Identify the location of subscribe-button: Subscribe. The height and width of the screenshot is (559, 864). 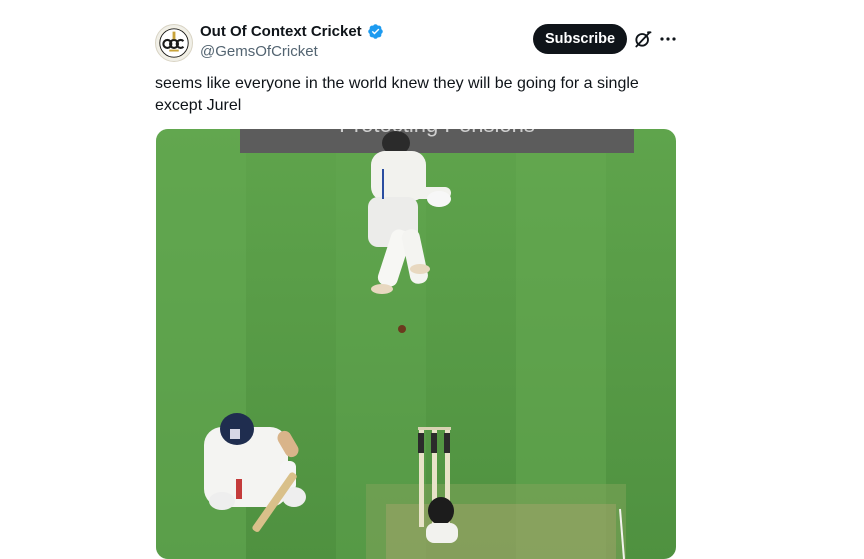
(580, 39).